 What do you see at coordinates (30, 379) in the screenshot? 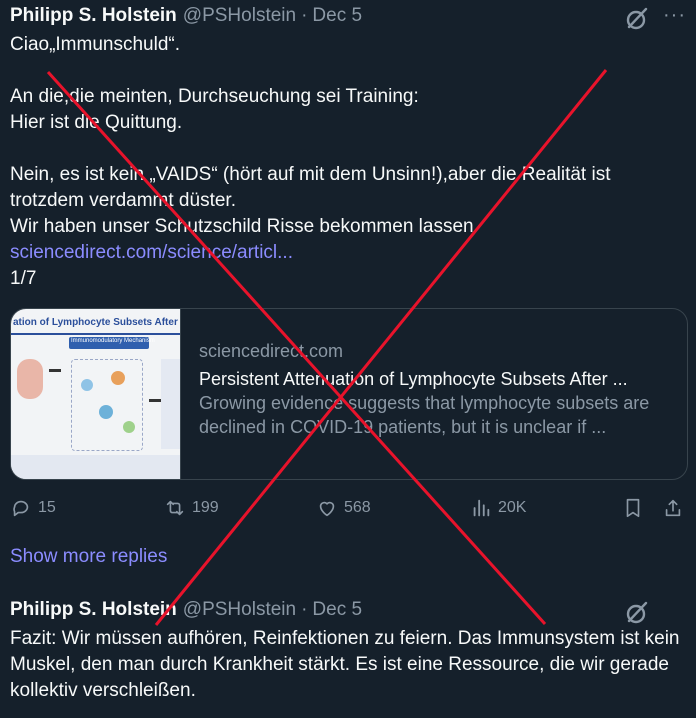
I see `thumb-figure` at bounding box center [30, 379].